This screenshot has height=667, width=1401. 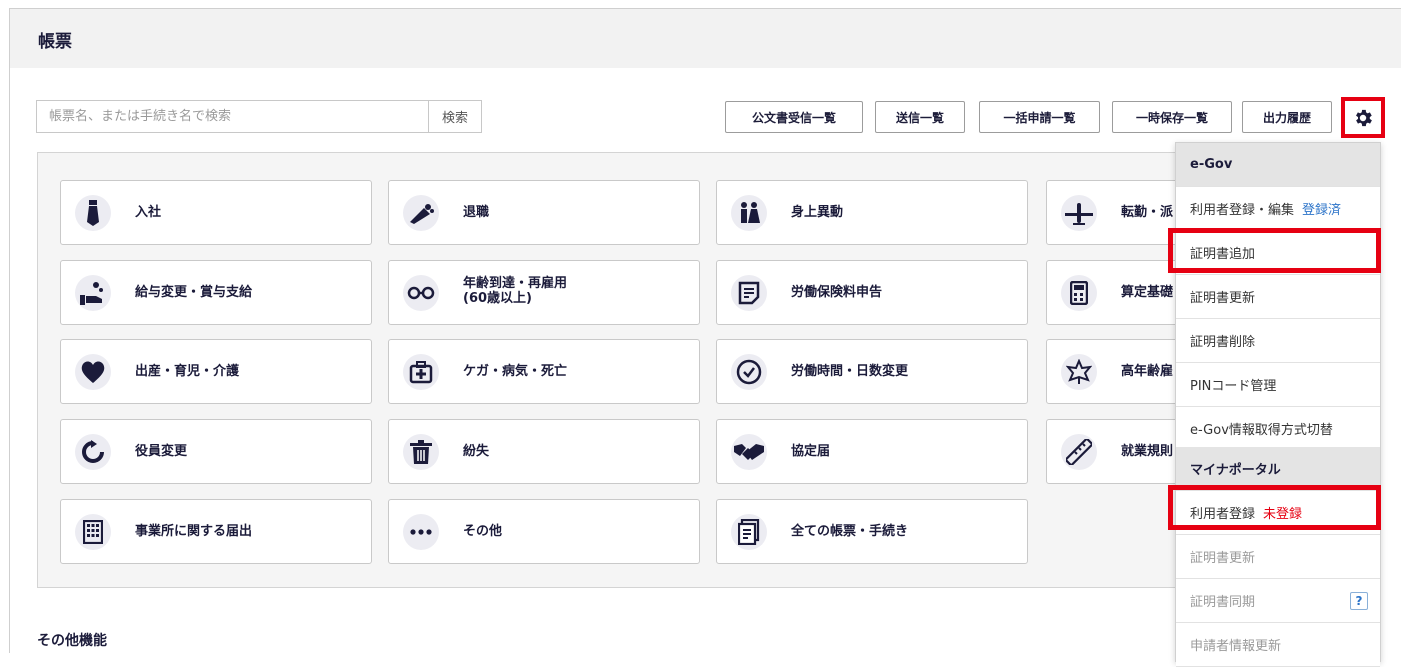 I want to click on card-label: 紛失, so click(x=476, y=451).